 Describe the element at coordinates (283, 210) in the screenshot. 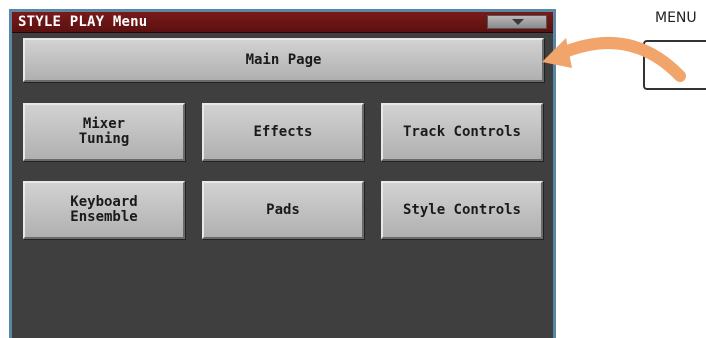

I see `pads-button: Pads` at that location.